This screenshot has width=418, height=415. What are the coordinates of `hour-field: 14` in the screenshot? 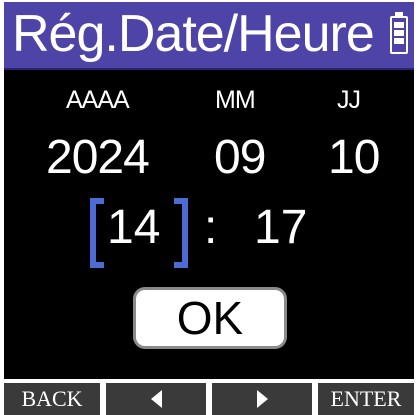 It's located at (133, 227).